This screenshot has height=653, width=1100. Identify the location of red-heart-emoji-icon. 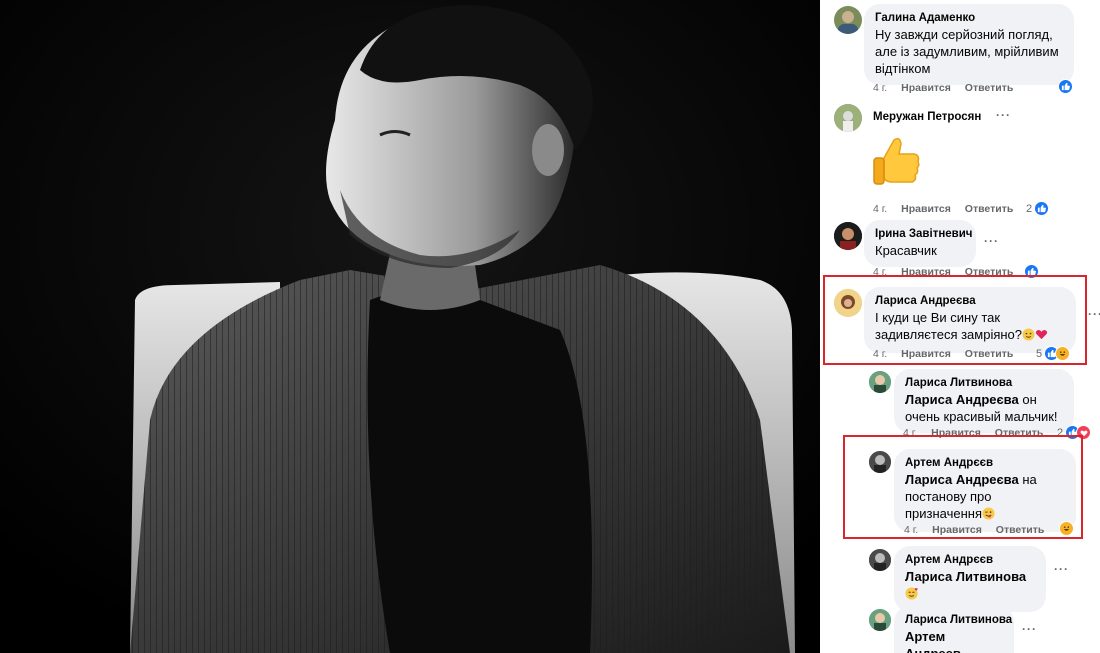
(1041, 336).